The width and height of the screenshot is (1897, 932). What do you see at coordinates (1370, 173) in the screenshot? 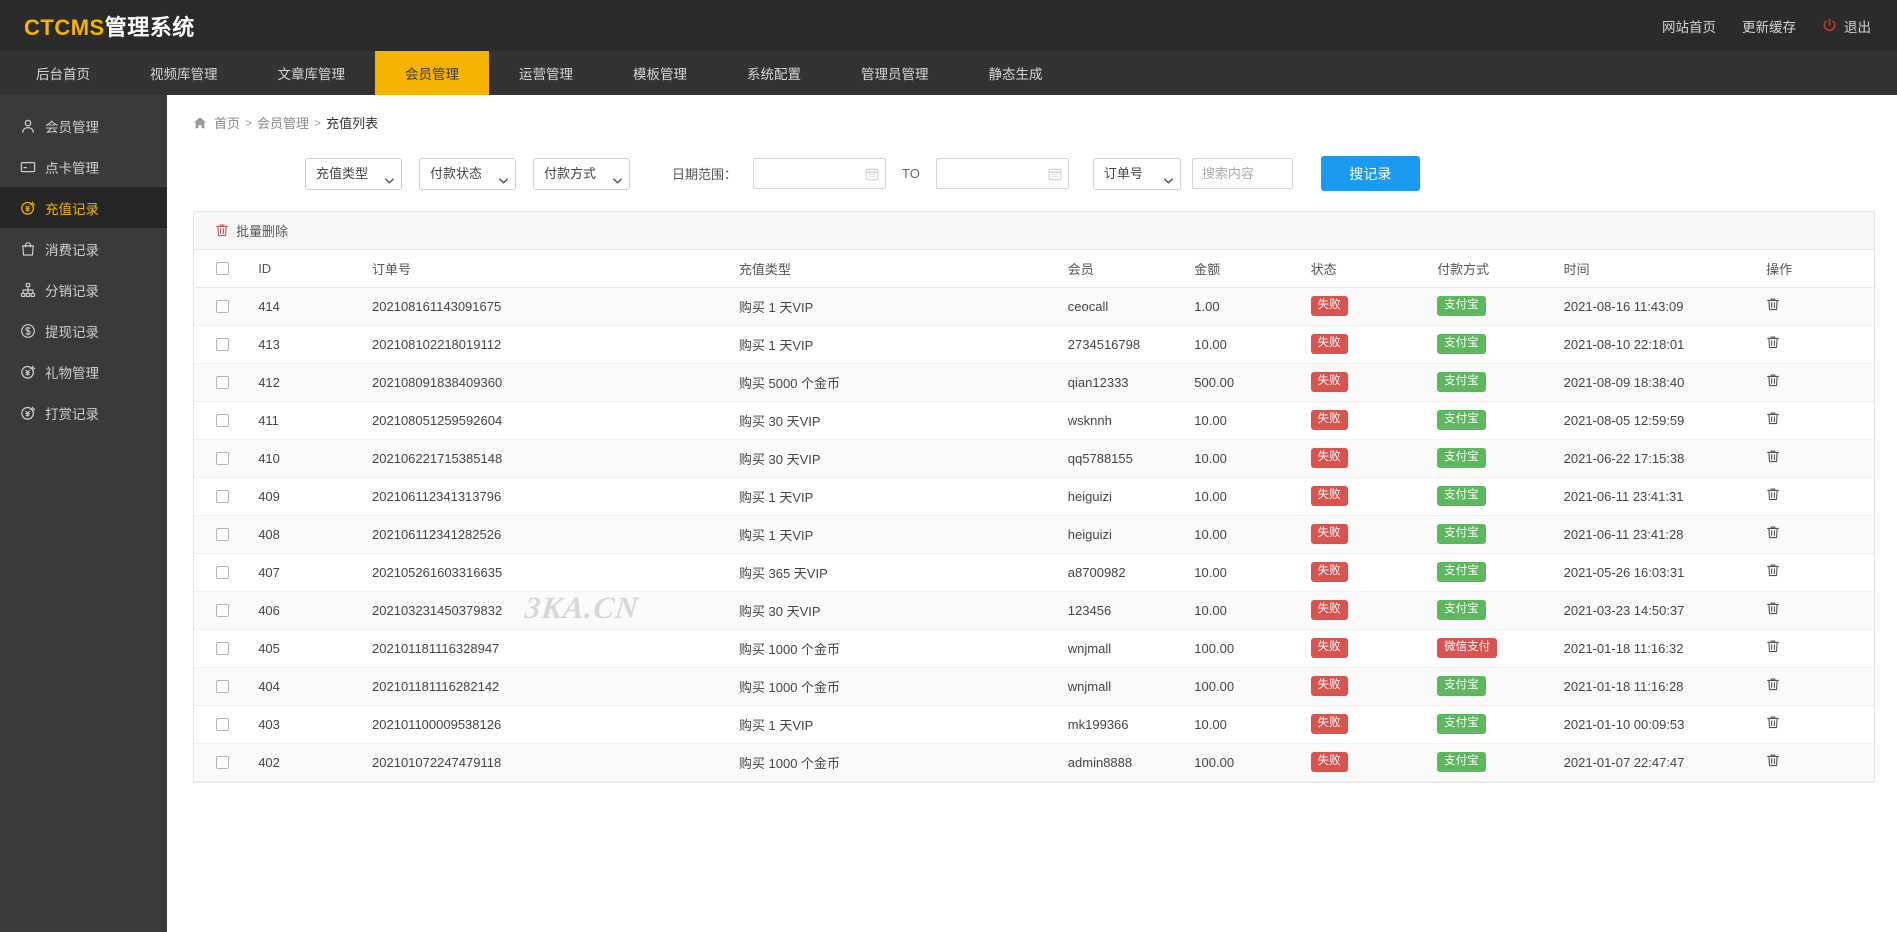
I see `search-button: 搜记录` at bounding box center [1370, 173].